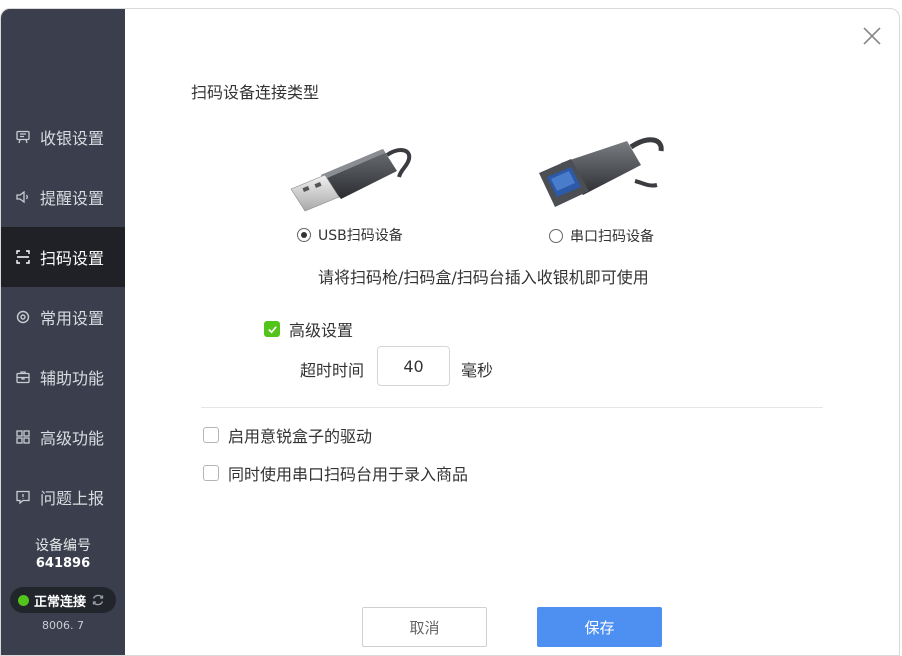  Describe the element at coordinates (98, 600) in the screenshot. I see `refresh-icon` at that location.